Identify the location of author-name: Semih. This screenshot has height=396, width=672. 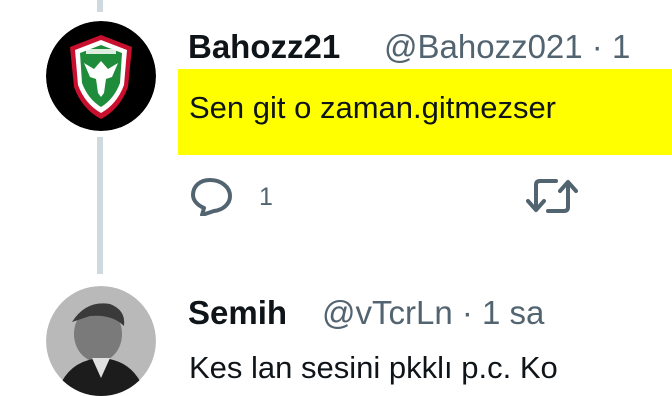
(237, 313).